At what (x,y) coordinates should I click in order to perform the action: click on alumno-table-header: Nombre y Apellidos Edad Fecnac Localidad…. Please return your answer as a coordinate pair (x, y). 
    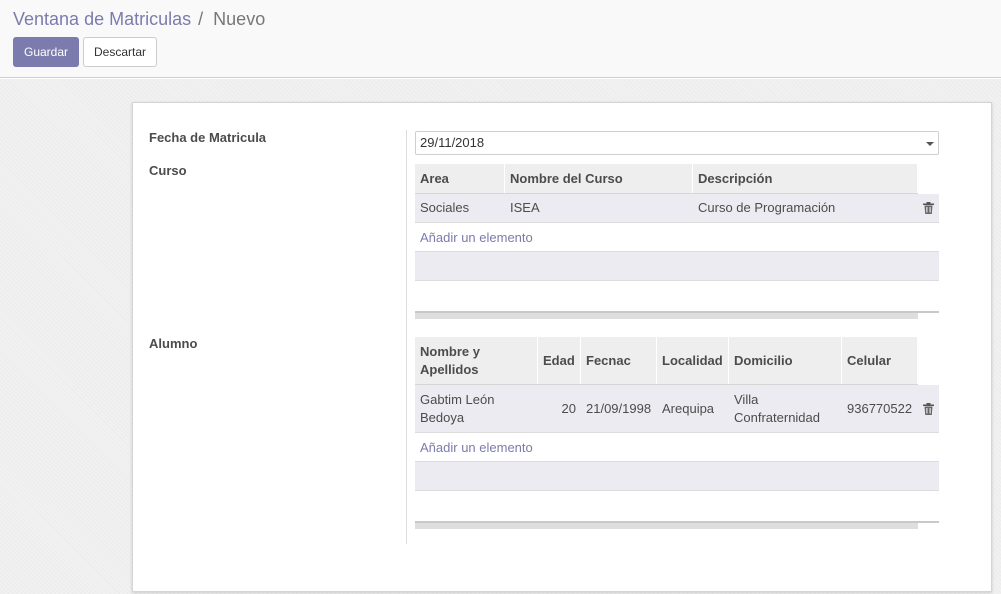
    Looking at the image, I should click on (666, 361).